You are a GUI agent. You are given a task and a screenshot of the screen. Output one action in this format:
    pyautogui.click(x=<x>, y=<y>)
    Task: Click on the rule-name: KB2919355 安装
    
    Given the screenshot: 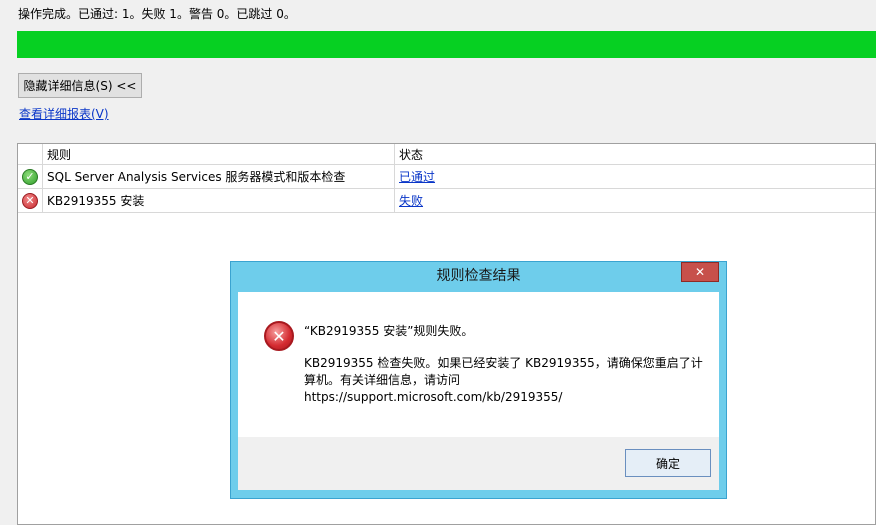 What is the action you would take?
    pyautogui.click(x=219, y=200)
    